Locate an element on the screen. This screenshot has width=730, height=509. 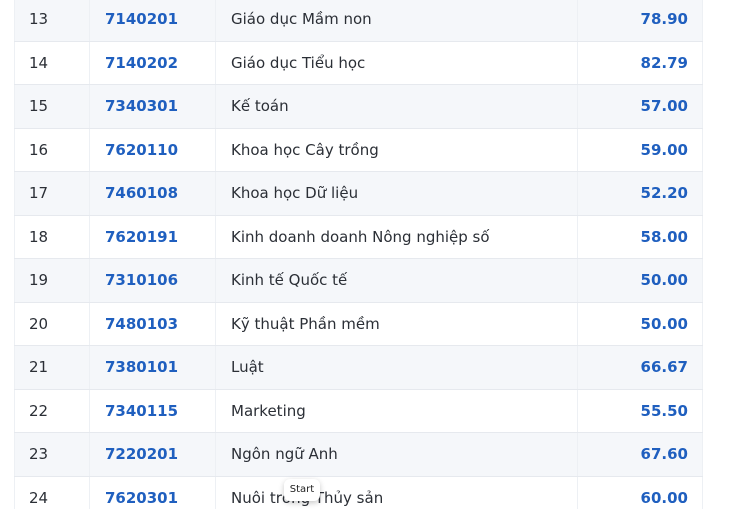
major-name: Kỹ thuật Phần mềm is located at coordinates (396, 323).